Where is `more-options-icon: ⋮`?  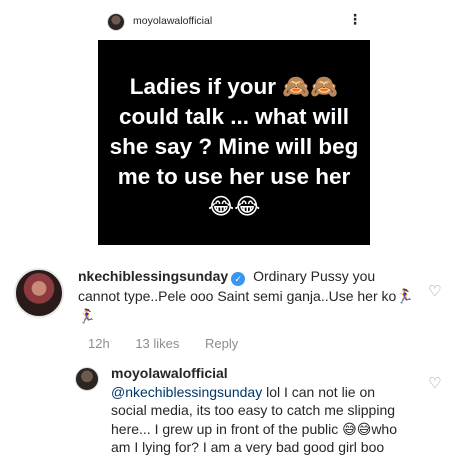 more-options-icon: ⋮ is located at coordinates (355, 19).